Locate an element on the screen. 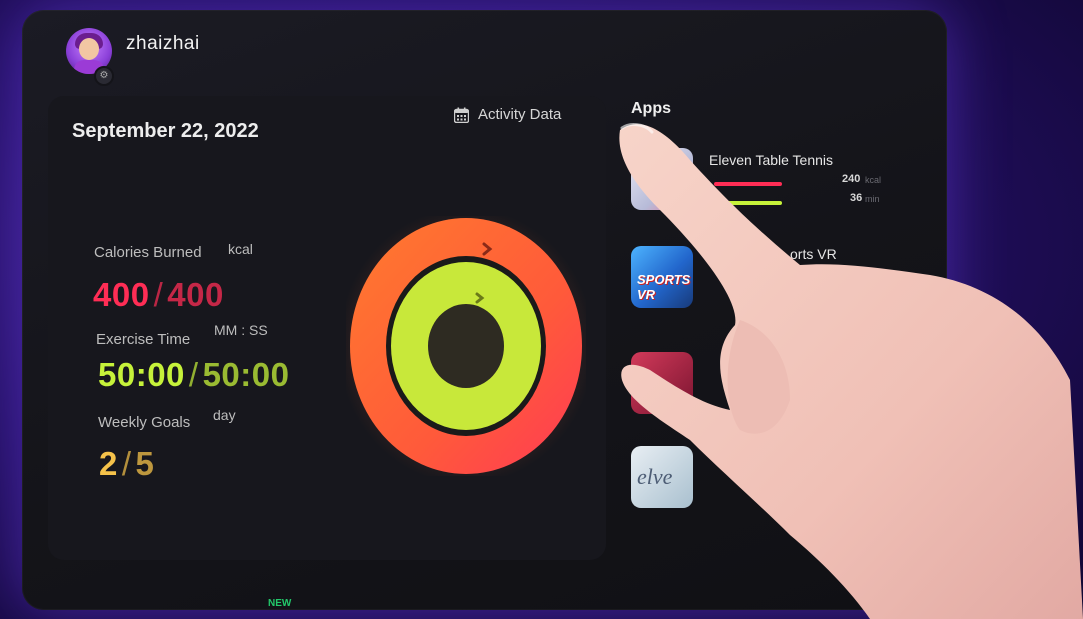  weekly-goals-goal: 5 is located at coordinates (145, 463).